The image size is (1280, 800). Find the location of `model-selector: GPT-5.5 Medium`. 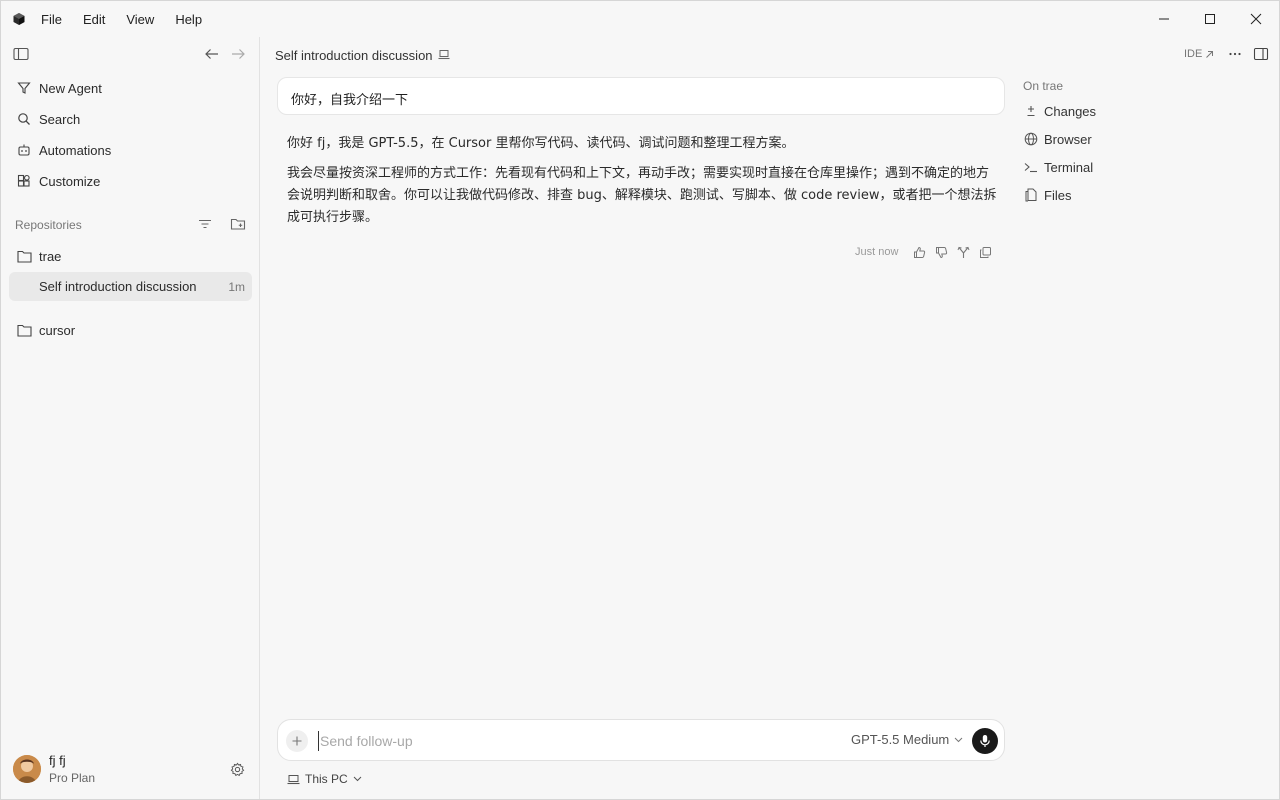

model-selector: GPT-5.5 Medium is located at coordinates (907, 739).